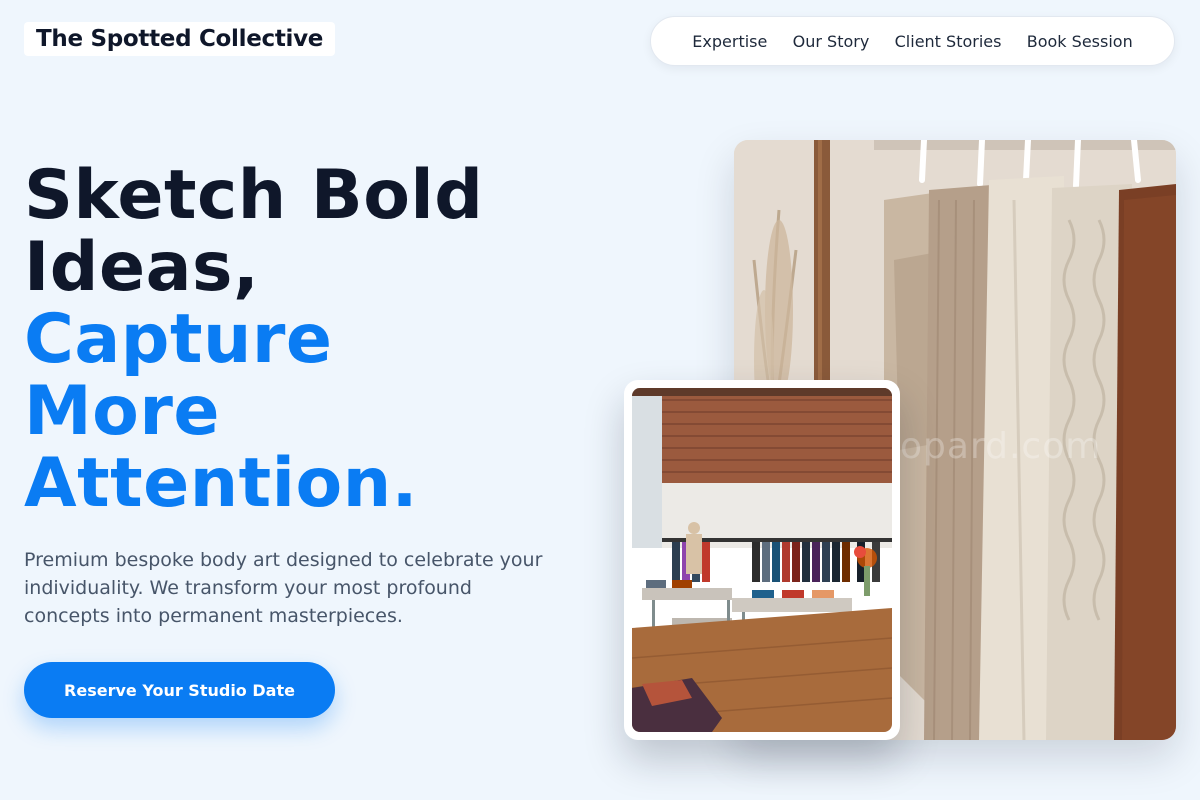  Describe the element at coordinates (179, 690) in the screenshot. I see `reserve-studio-date-button: Reserve Your Studio Date` at that location.